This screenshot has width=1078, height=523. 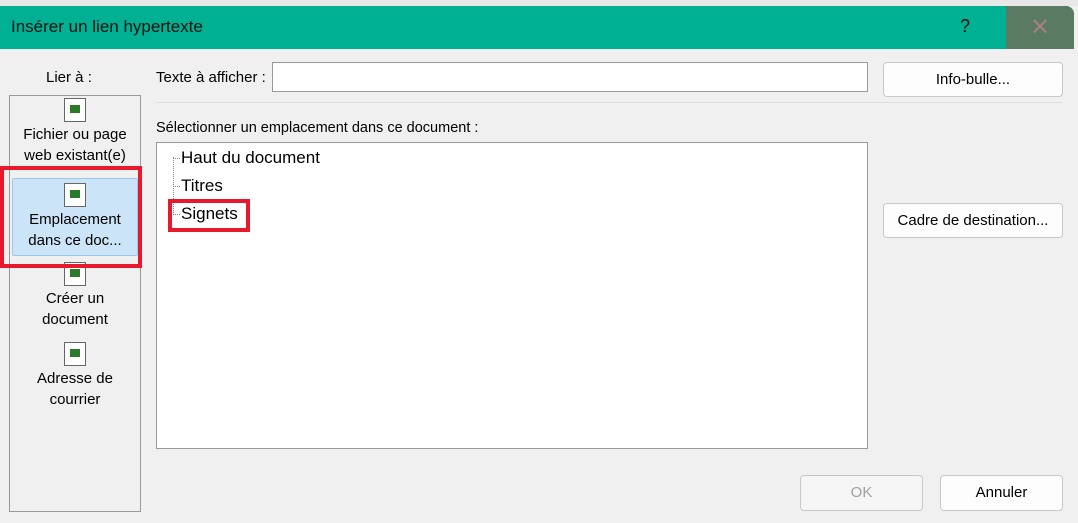 I want to click on sidebar-item-label: document, so click(x=75, y=319).